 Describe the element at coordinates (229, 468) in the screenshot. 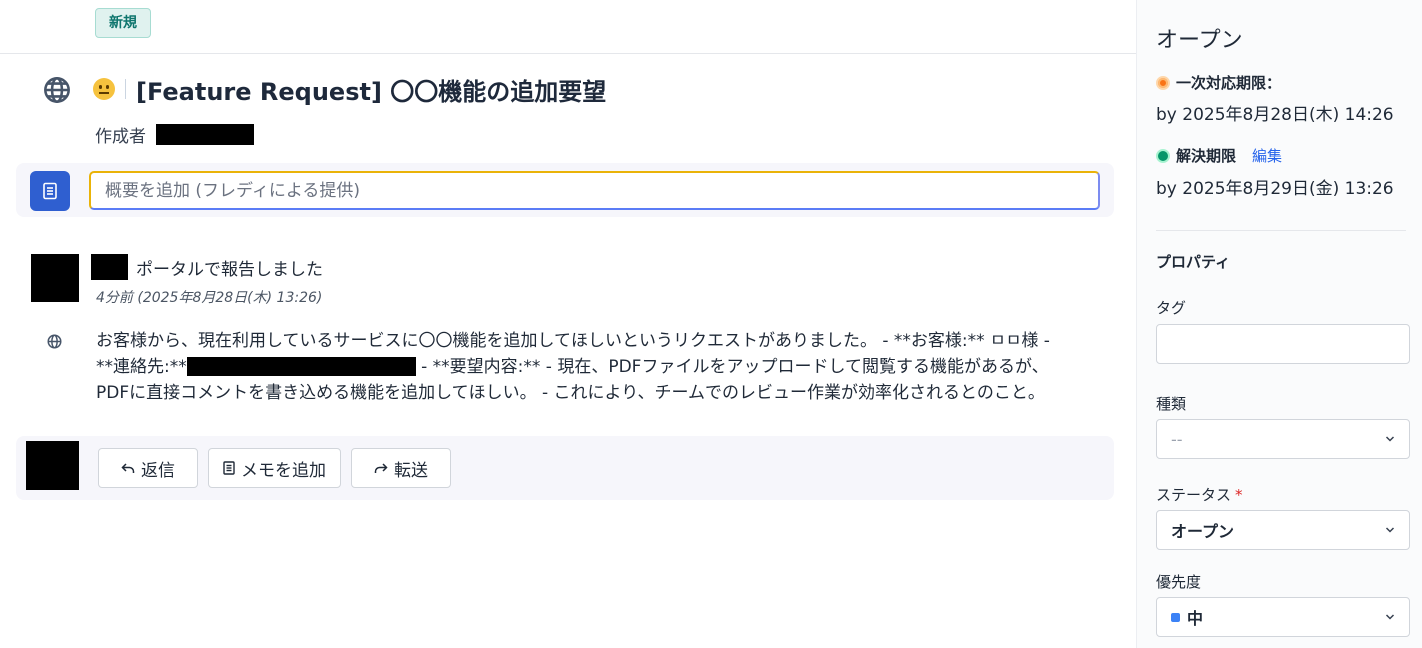

I see `note-icon` at that location.